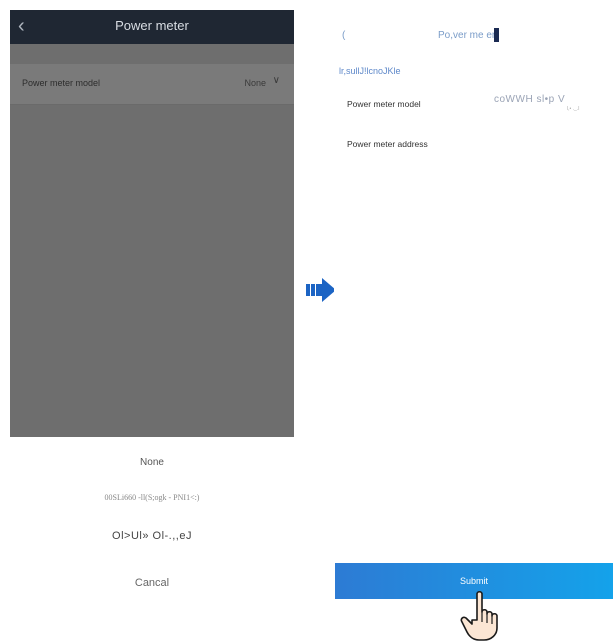 Image resolution: width=613 pixels, height=642 pixels. Describe the element at coordinates (255, 83) in the screenshot. I see `power-meter-model-value: None` at that location.